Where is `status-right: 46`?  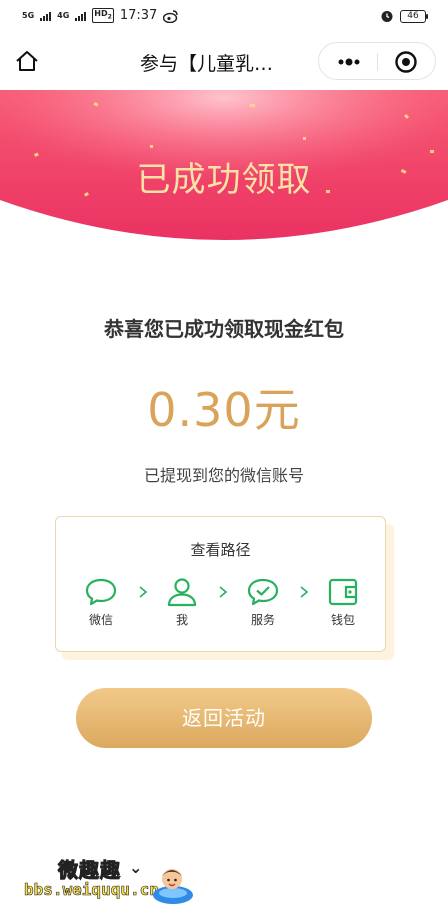
status-right: 46 is located at coordinates (404, 16).